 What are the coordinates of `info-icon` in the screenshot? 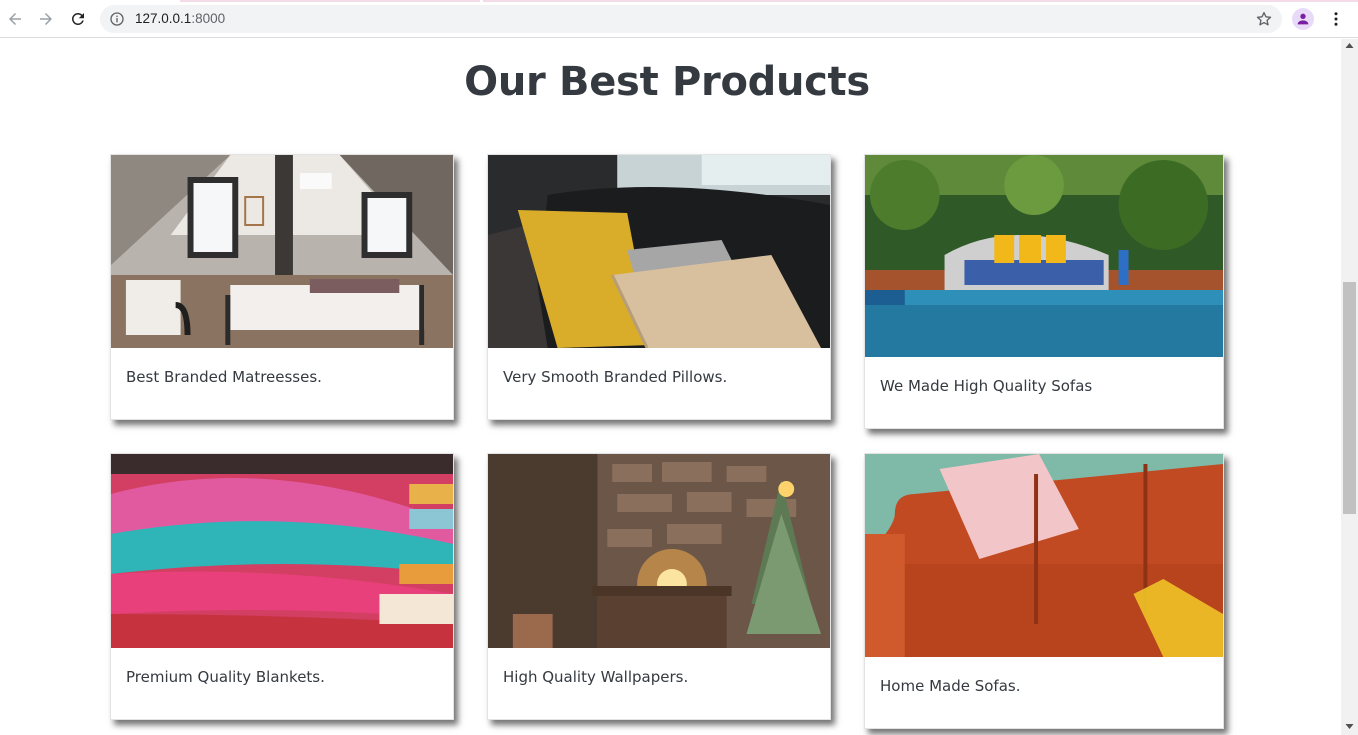 It's located at (117, 19).